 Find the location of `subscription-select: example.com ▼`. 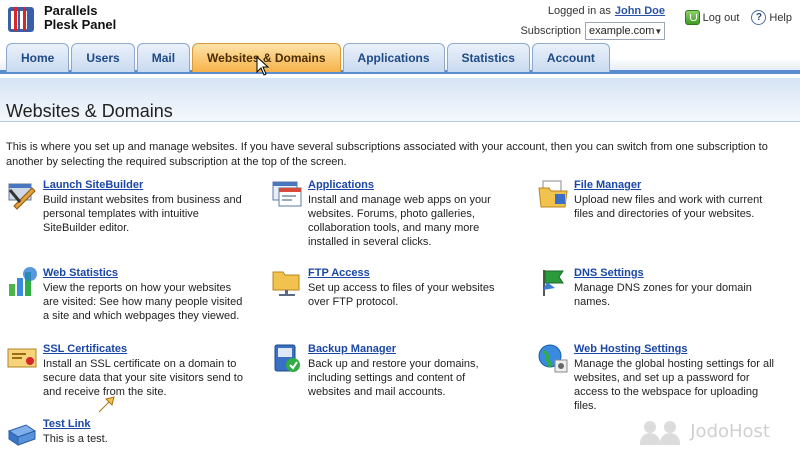

subscription-select: example.com ▼ is located at coordinates (625, 31).